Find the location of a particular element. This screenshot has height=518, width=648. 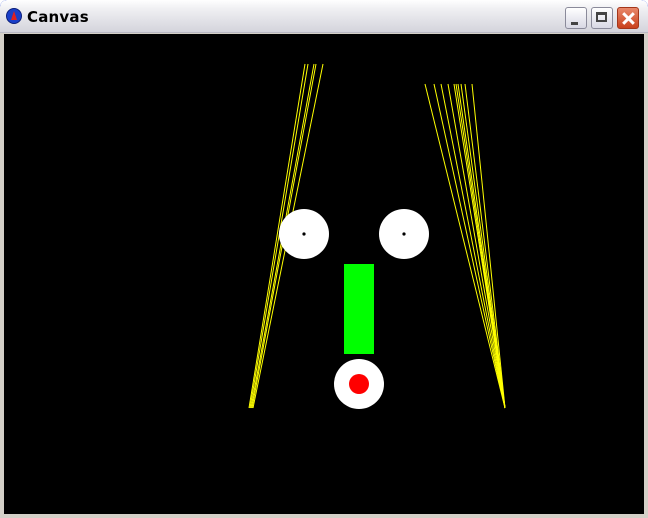

window-title: Canvas is located at coordinates (58, 17).